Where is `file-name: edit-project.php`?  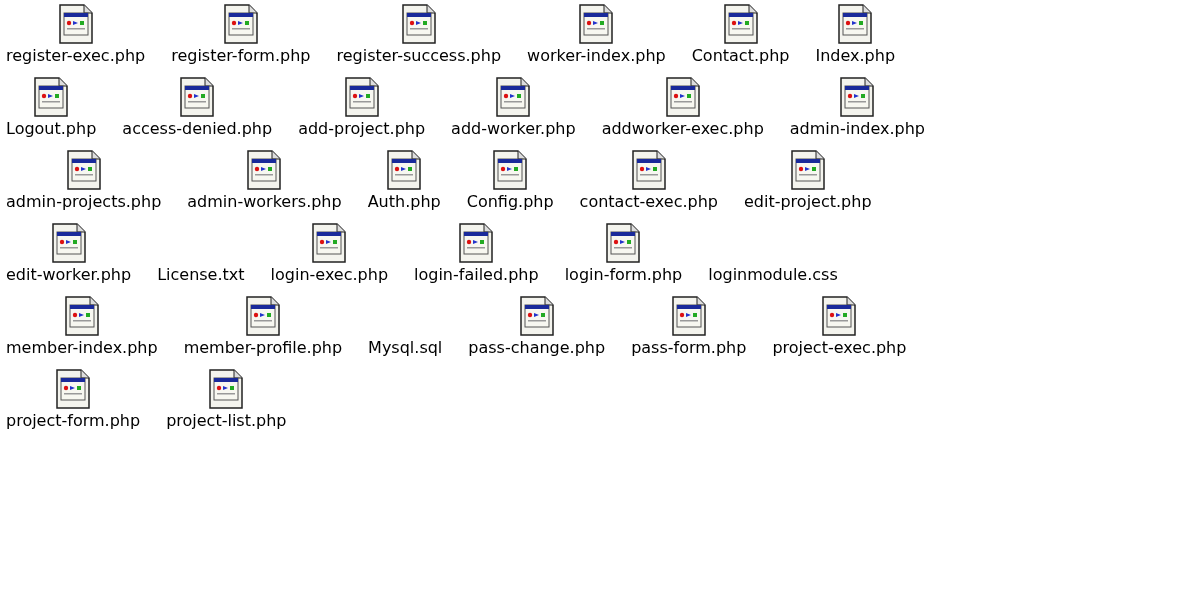
file-name: edit-project.php is located at coordinates (807, 202).